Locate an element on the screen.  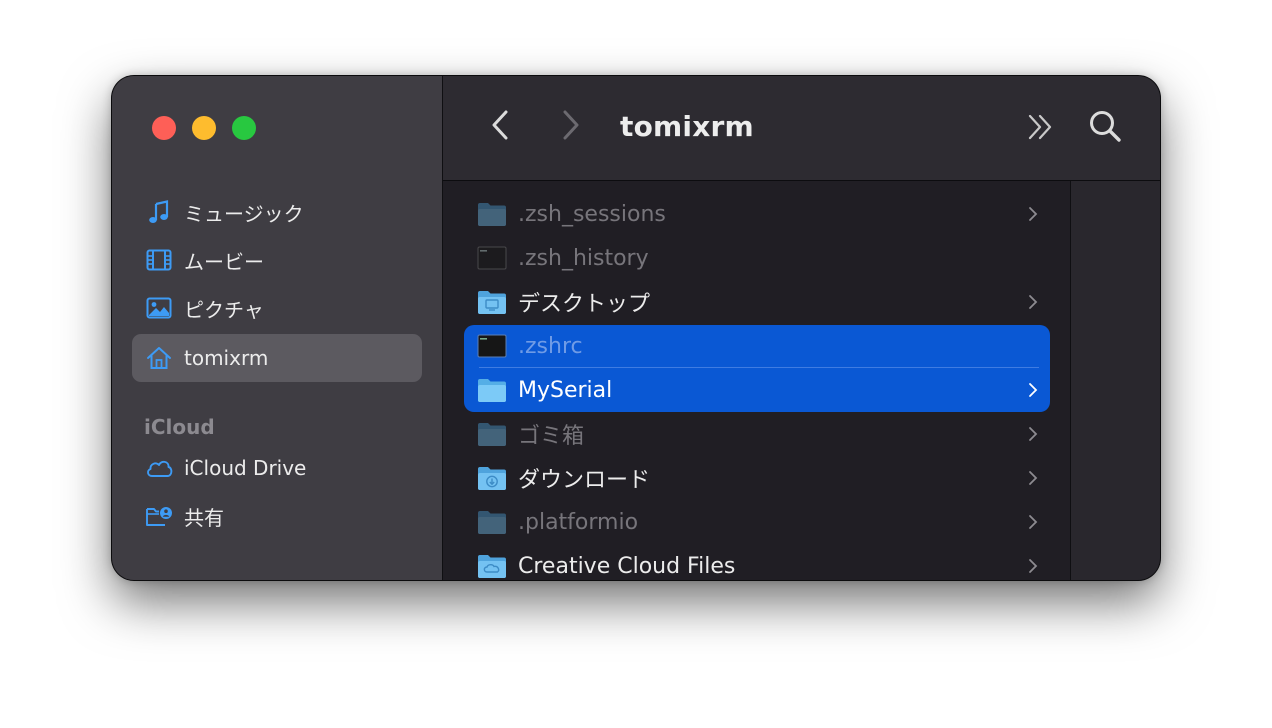
sidebar-item-pictures: ピクチャ is located at coordinates (277, 308).